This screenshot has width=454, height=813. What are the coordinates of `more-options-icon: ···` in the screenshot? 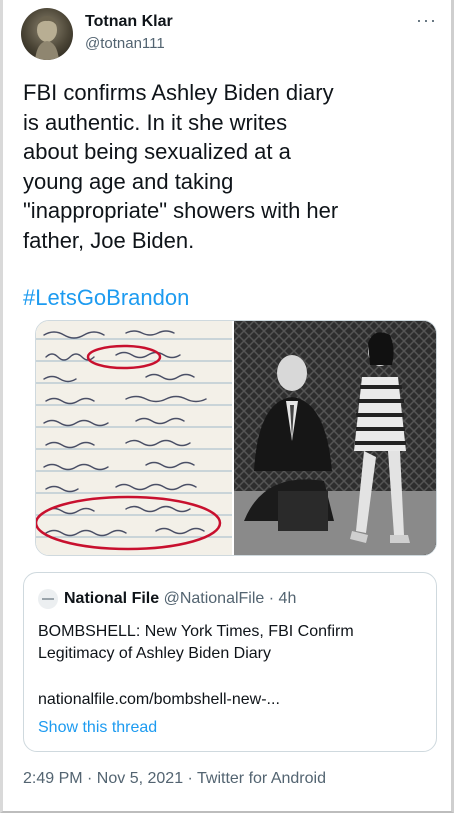 It's located at (426, 20).